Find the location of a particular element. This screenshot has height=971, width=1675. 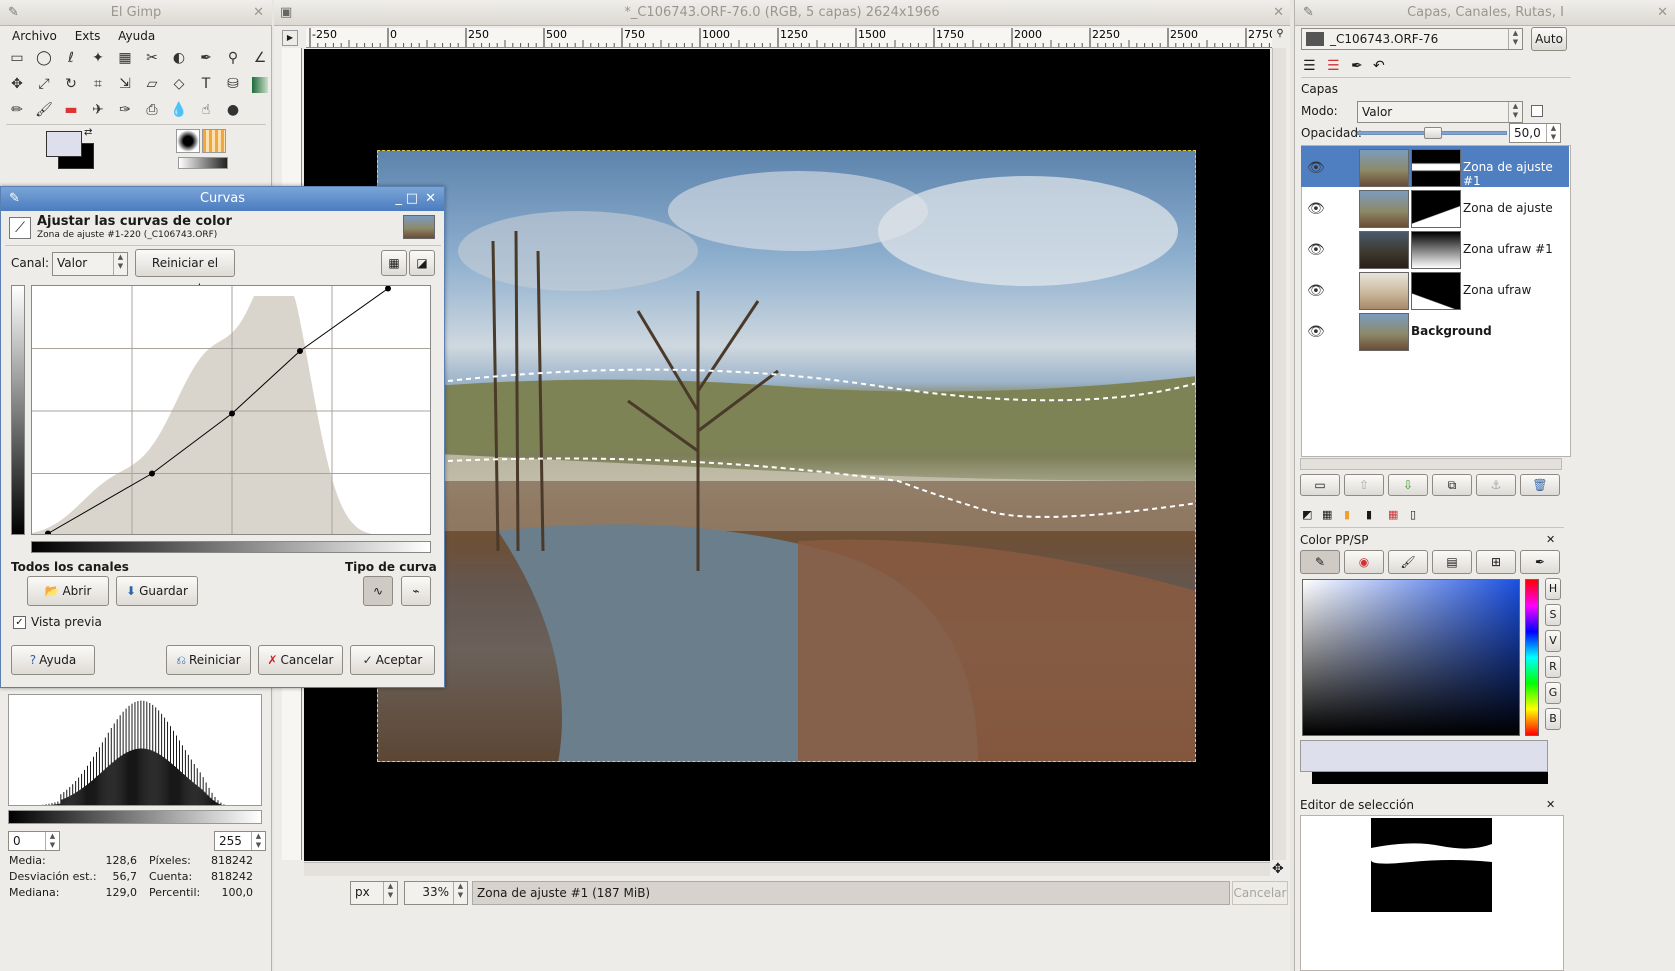

bg-color-preview is located at coordinates (1430, 778).